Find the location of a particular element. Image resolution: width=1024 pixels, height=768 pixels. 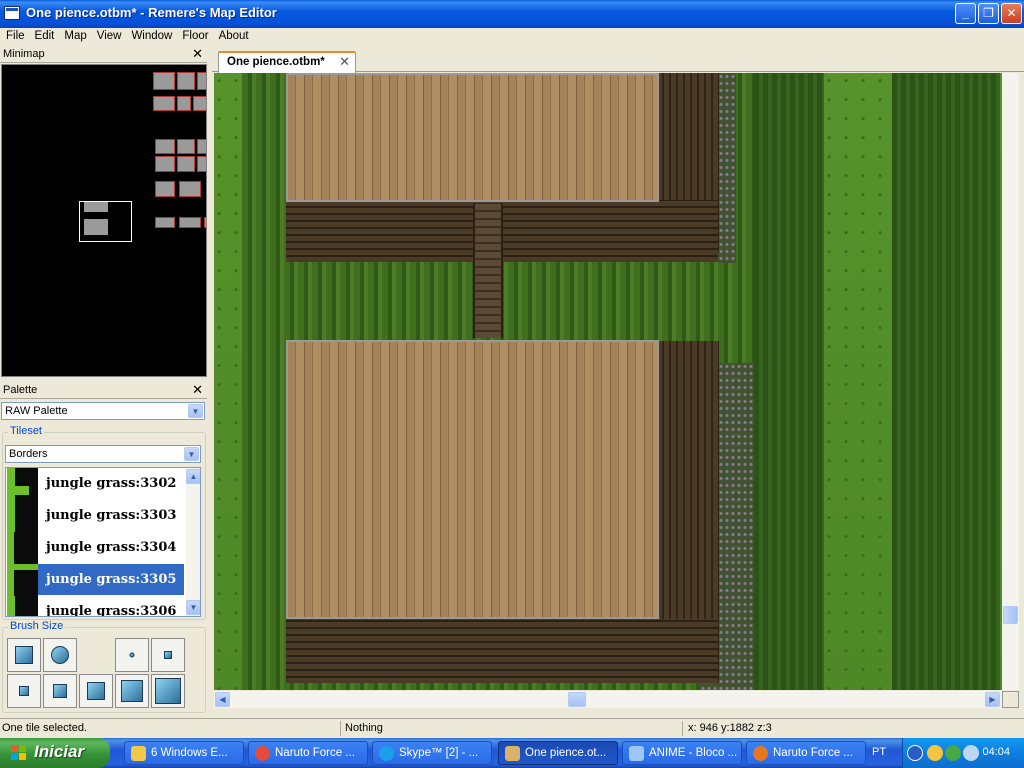

minimap-close-icon: ✕ is located at coordinates (197, 54).